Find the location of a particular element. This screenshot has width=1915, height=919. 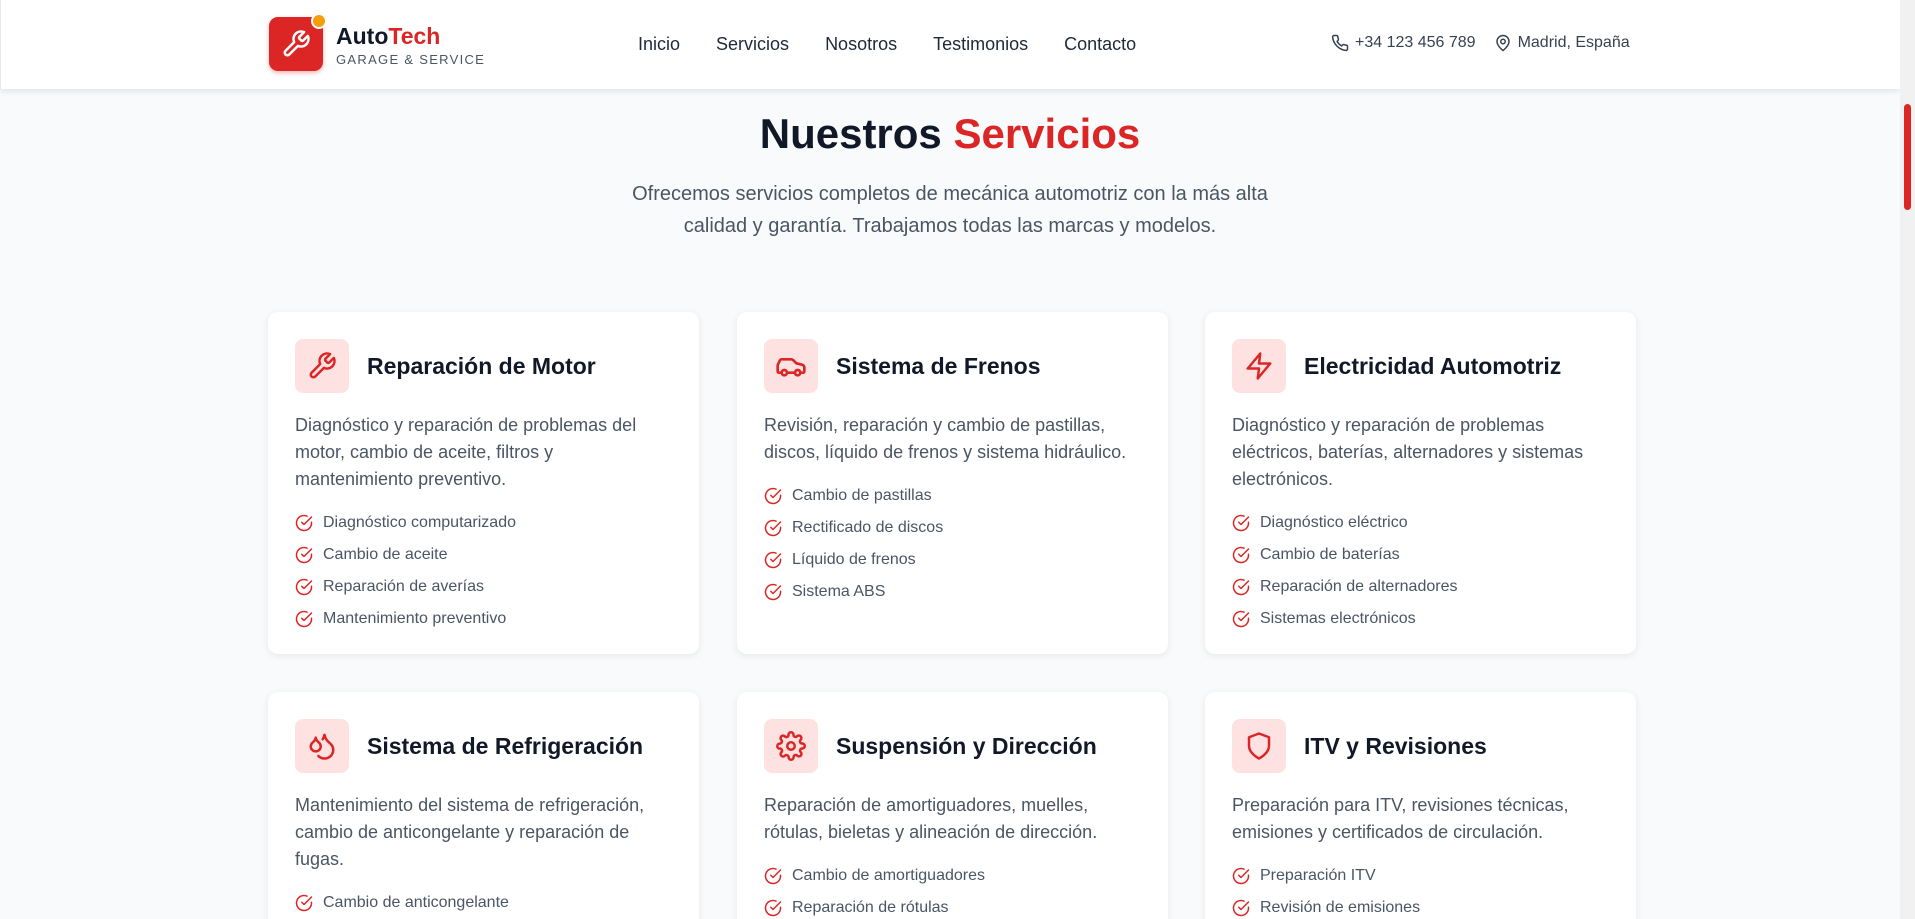

page-scrollbar is located at coordinates (1907, 459).